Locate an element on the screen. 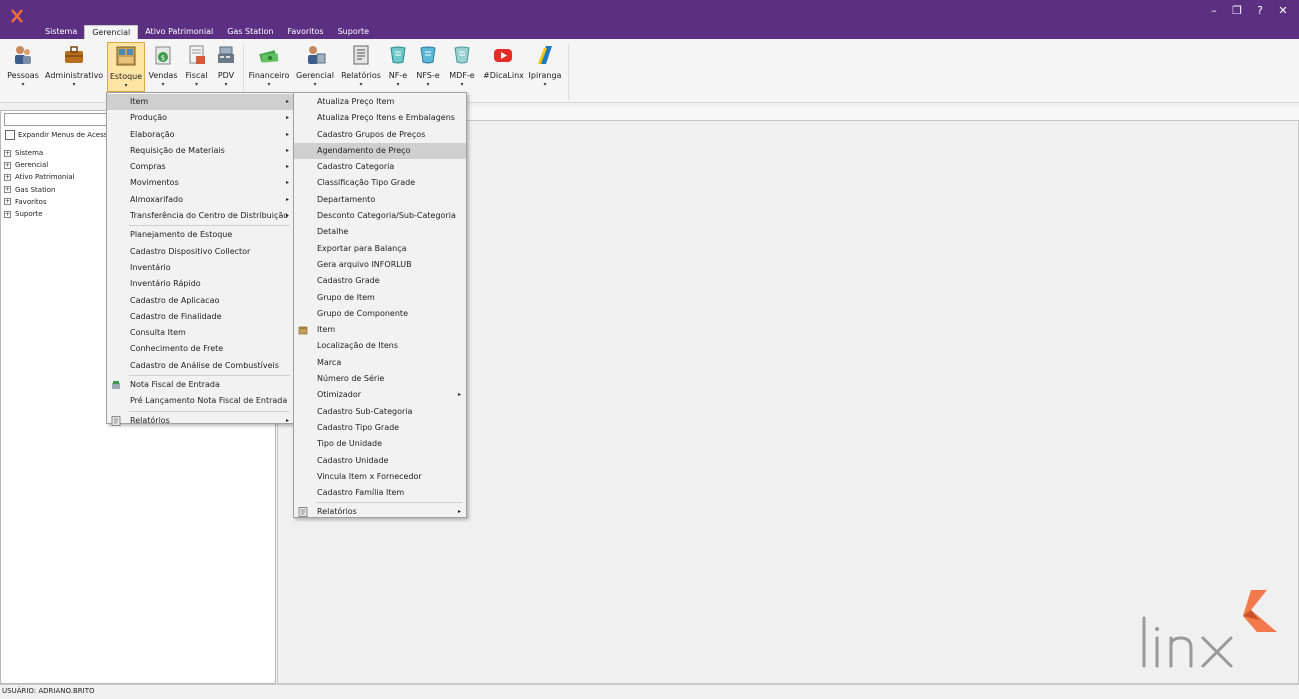  submenu-item-departamento: Departamento is located at coordinates (380, 200).